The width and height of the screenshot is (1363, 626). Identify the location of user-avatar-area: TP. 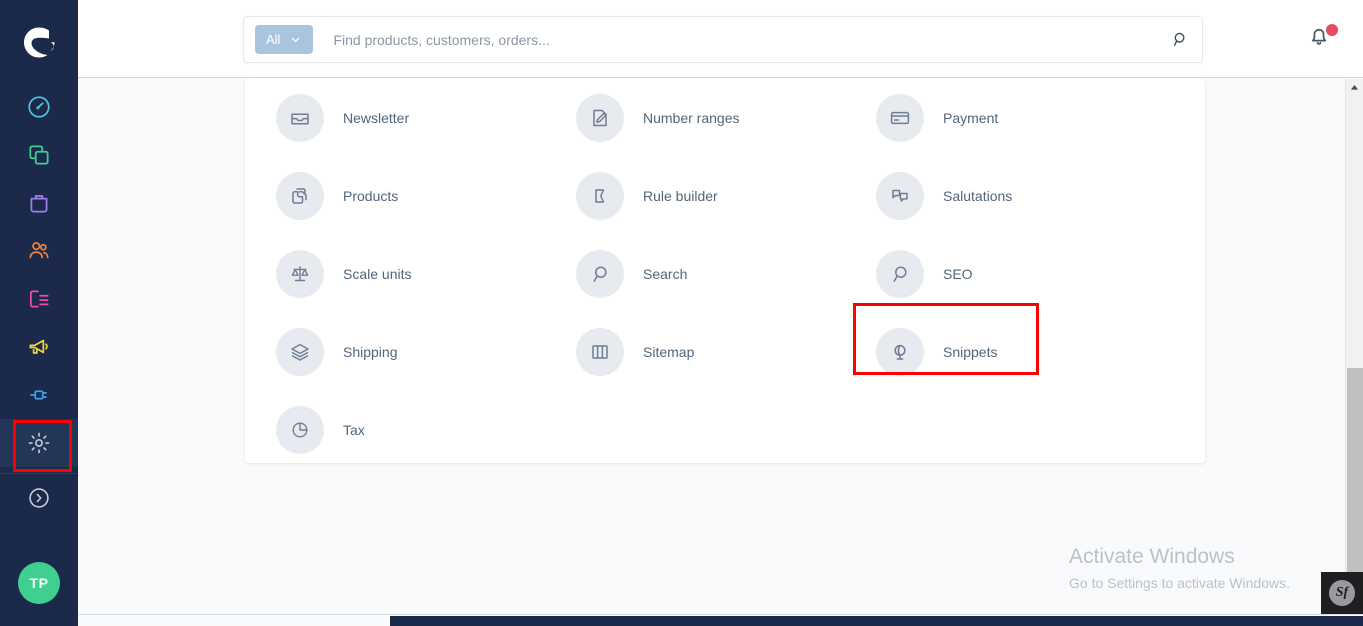
(39, 583).